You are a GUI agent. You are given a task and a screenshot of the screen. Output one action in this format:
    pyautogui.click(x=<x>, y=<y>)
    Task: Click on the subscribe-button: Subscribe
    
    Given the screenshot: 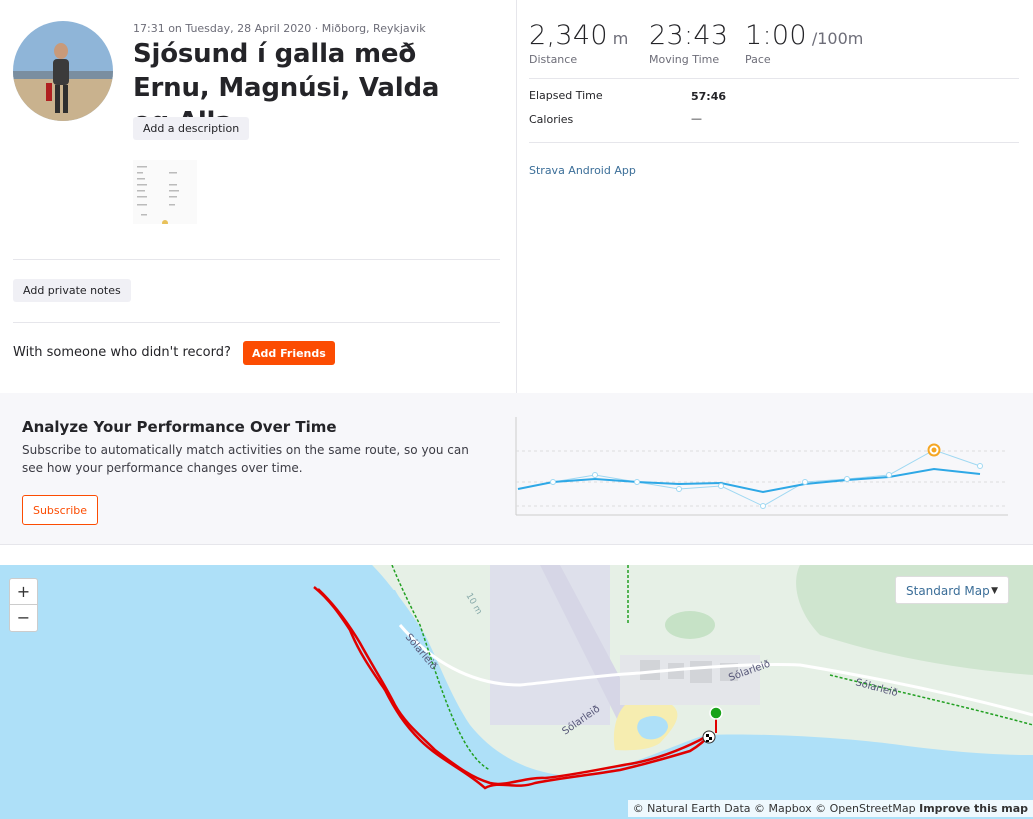 What is the action you would take?
    pyautogui.click(x=60, y=510)
    